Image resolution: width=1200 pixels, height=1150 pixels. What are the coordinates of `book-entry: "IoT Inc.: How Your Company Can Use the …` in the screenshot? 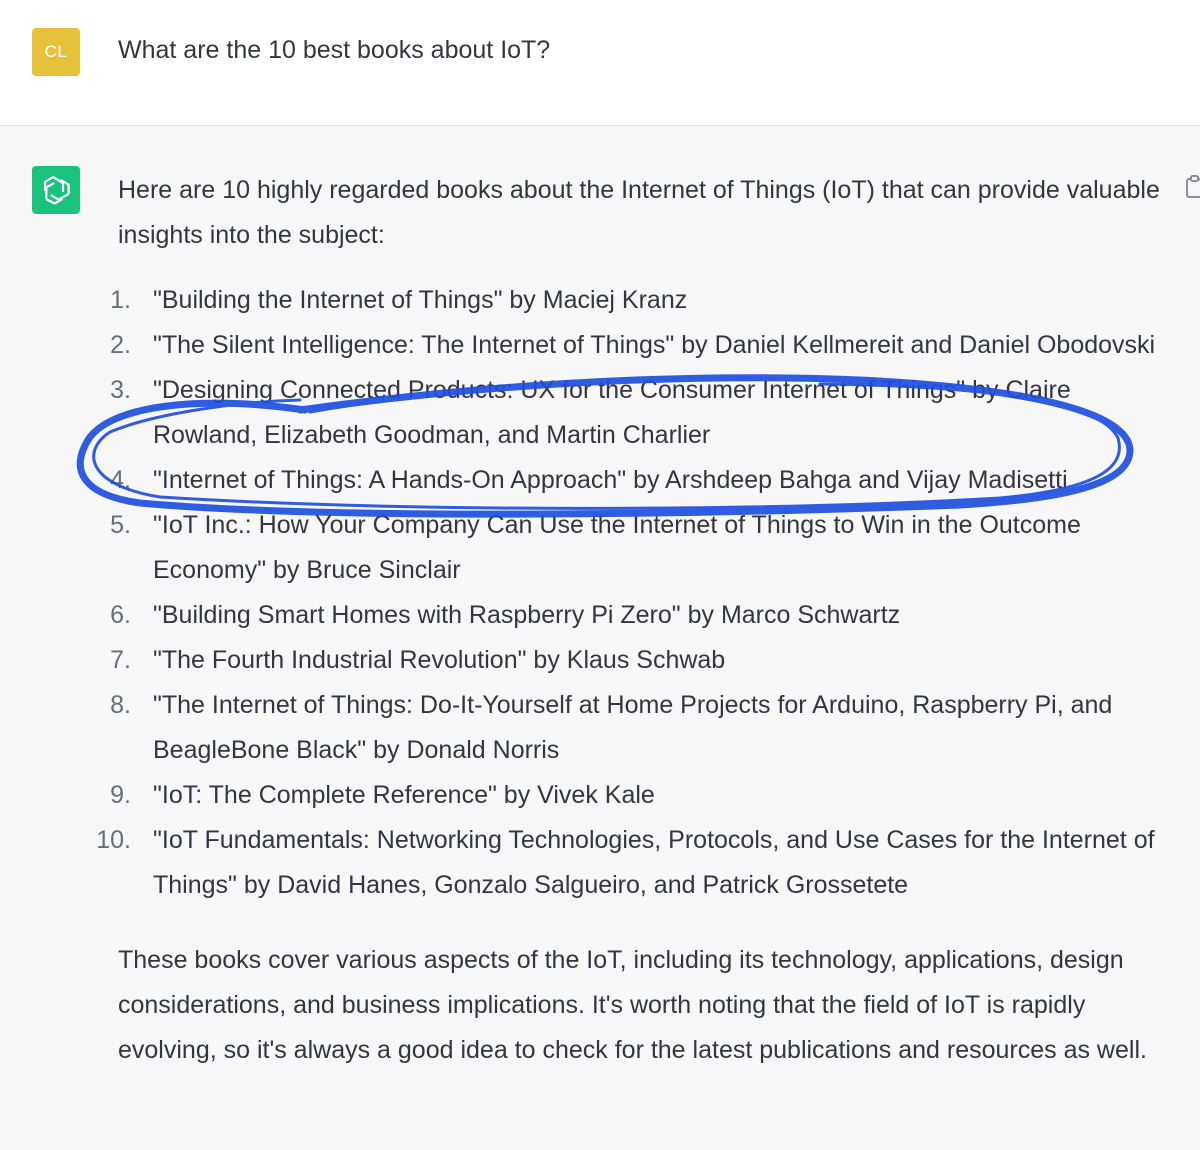 It's located at (617, 547).